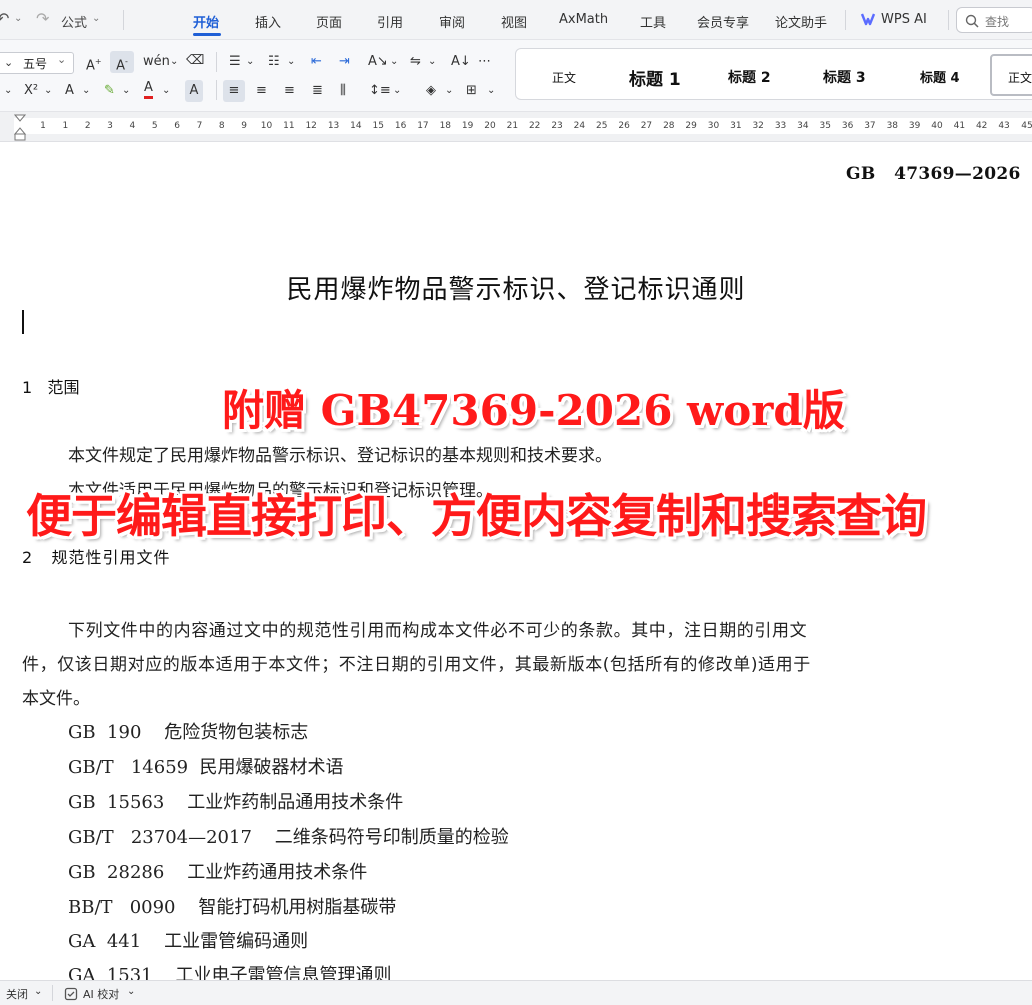 Image resolution: width=1032 pixels, height=1005 pixels. What do you see at coordinates (423, 126) in the screenshot?
I see `ruler-tick-label: 17` at bounding box center [423, 126].